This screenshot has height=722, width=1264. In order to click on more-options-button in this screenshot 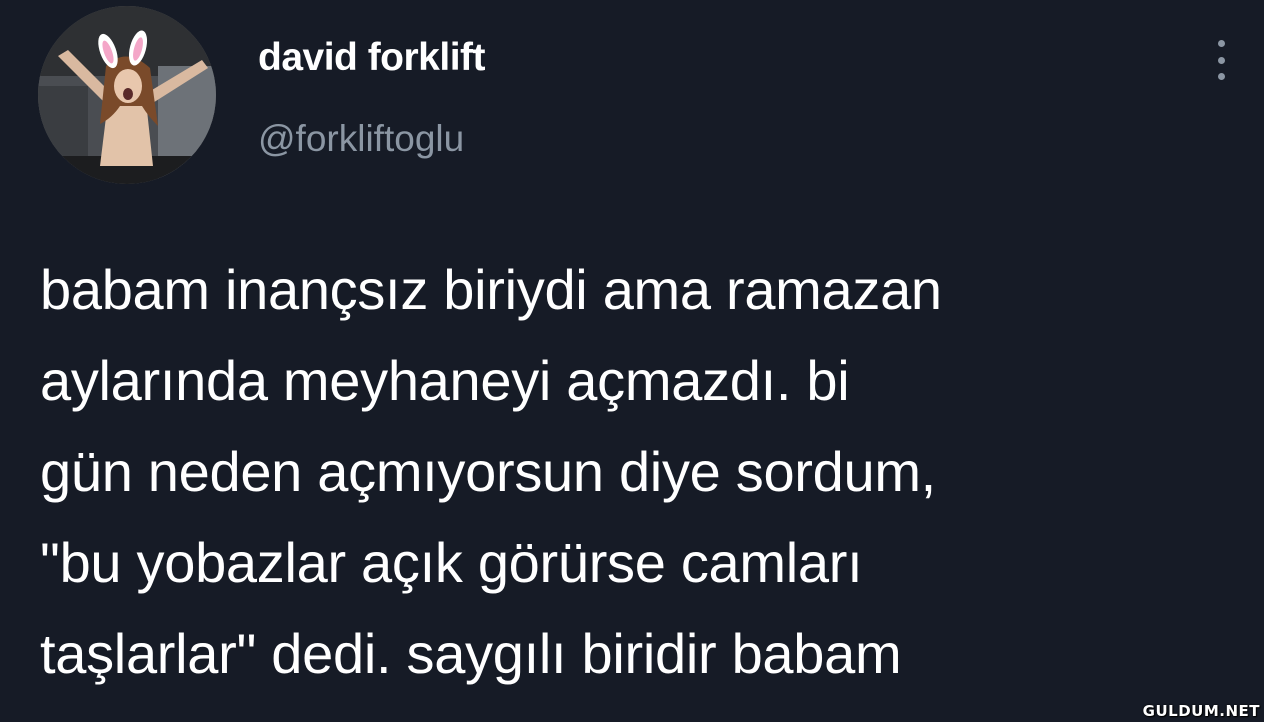, I will do `click(1221, 60)`.